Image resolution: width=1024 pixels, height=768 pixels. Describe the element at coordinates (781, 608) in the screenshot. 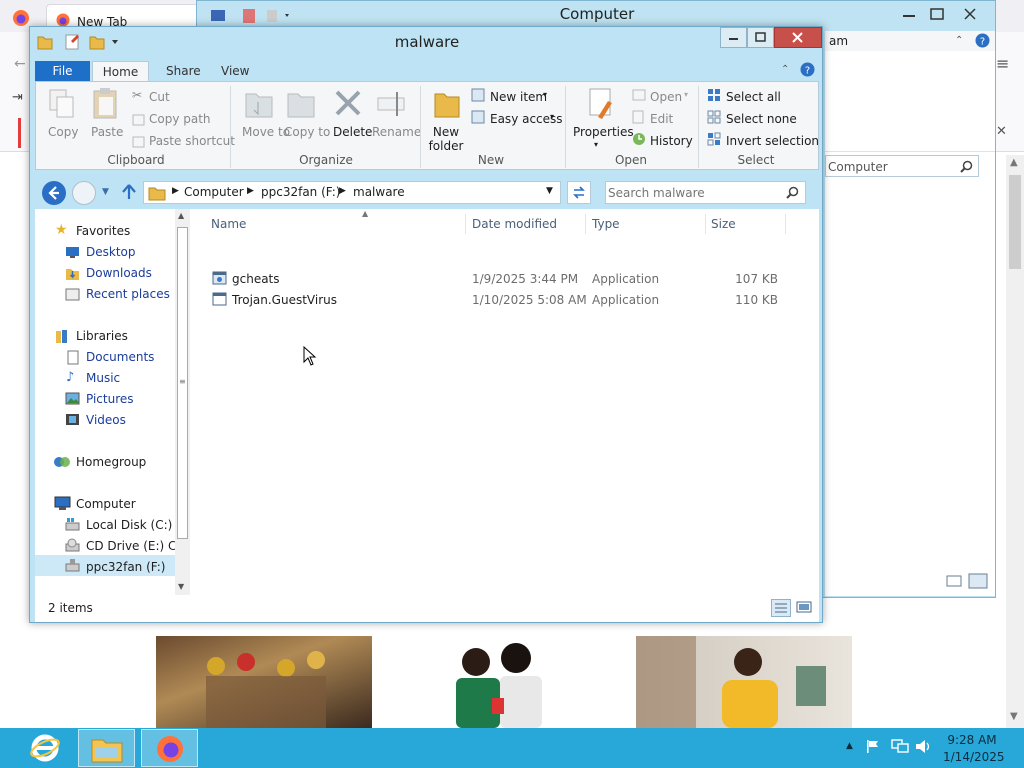

I see `details-view-button` at that location.